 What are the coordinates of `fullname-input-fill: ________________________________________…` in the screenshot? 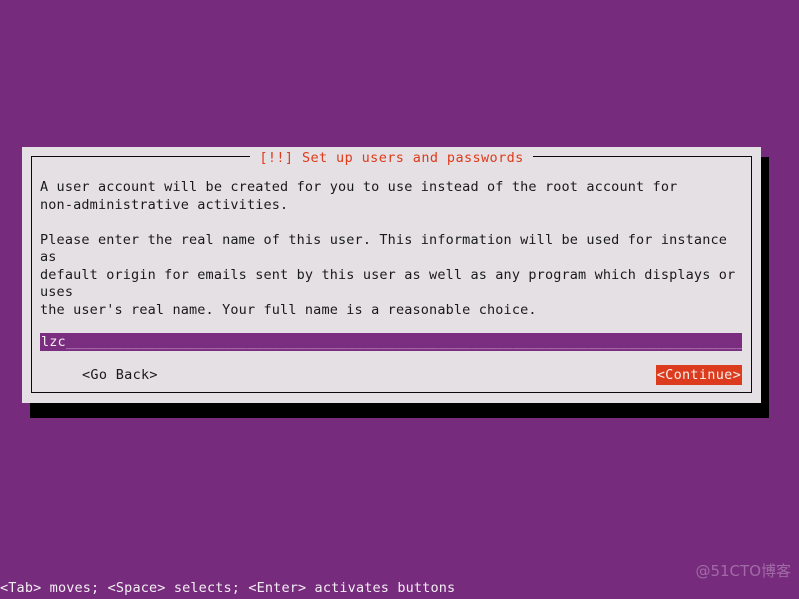 It's located at (403, 342).